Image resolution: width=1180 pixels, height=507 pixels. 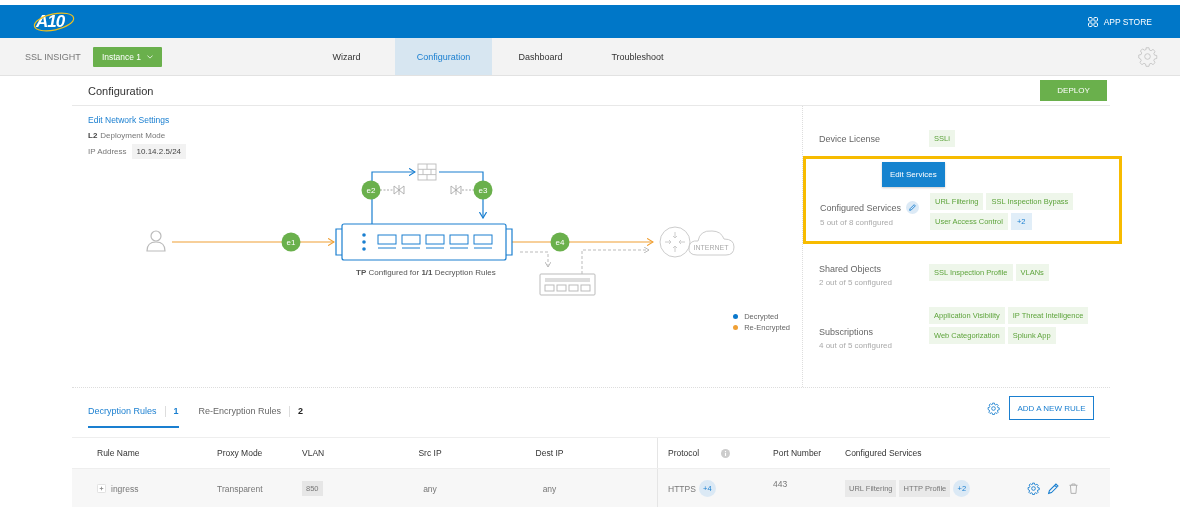 What do you see at coordinates (726, 453) in the screenshot?
I see `info-icon` at bounding box center [726, 453].